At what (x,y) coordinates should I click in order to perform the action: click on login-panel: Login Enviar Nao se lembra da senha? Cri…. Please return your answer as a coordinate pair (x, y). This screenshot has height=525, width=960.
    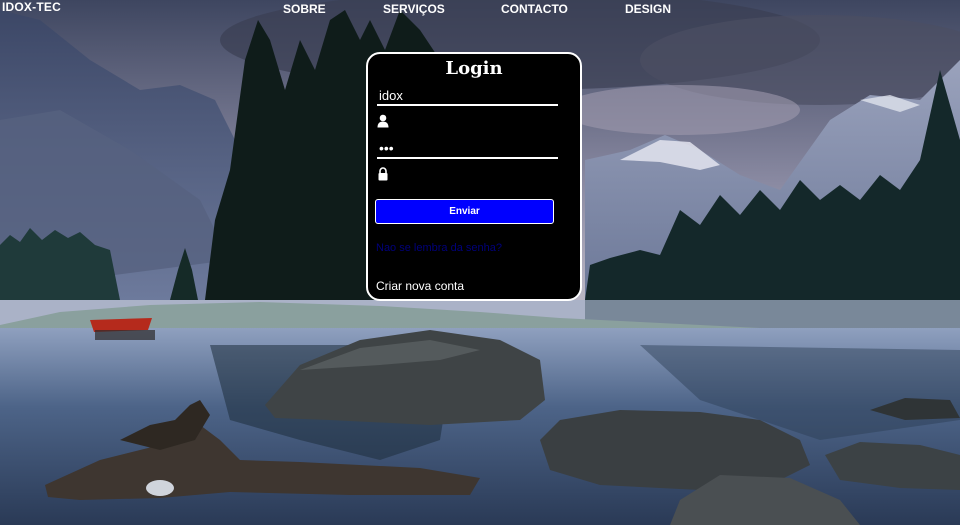
    Looking at the image, I should click on (474, 176).